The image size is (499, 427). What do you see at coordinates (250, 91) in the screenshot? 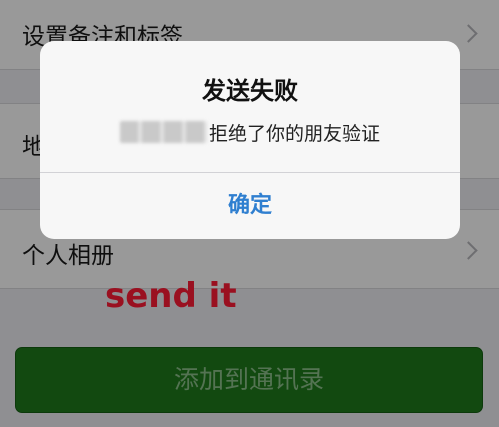
I see `alert-title: 发送失败` at bounding box center [250, 91].